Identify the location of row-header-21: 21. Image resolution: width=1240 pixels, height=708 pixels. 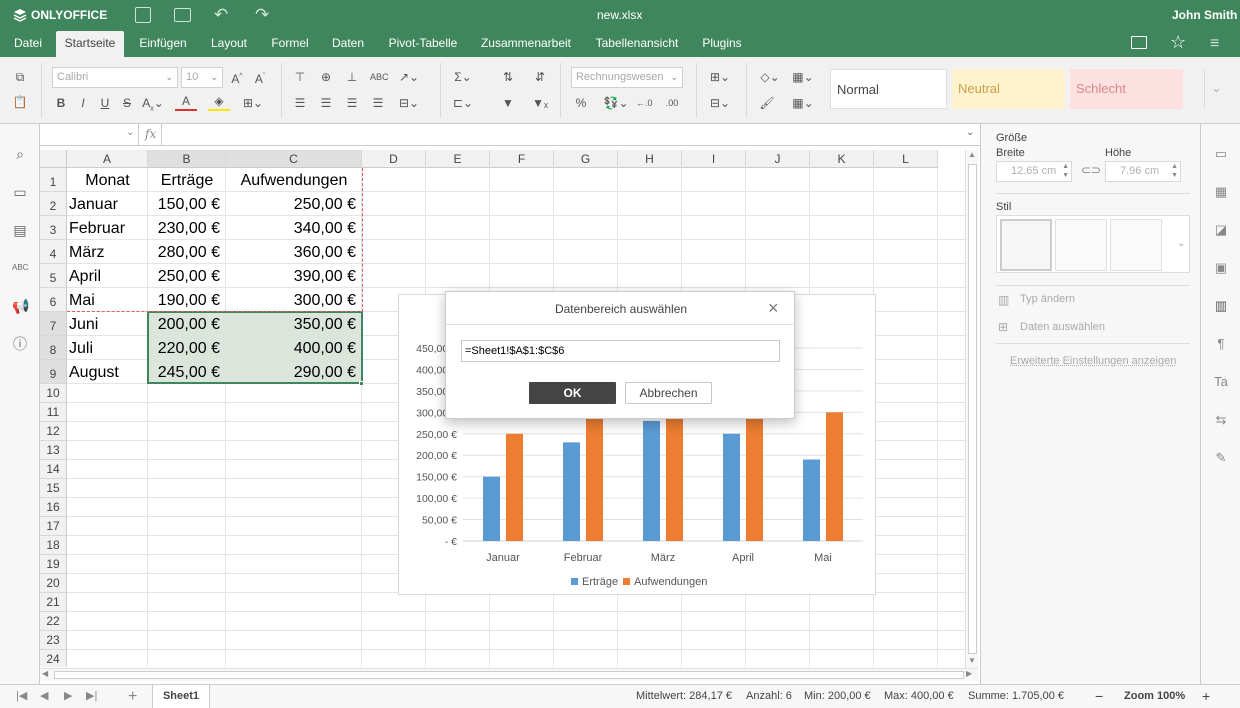
(53, 602).